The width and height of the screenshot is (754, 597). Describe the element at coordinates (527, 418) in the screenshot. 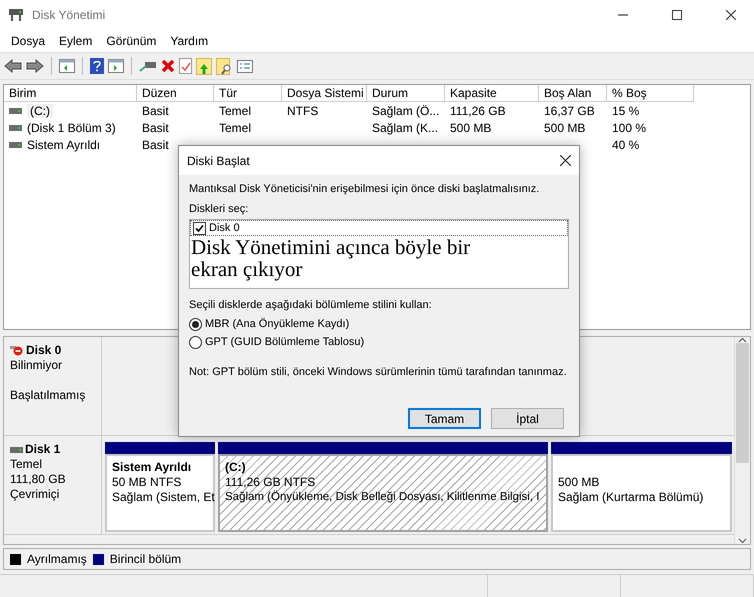

I see `dialog-button: İptal` at that location.